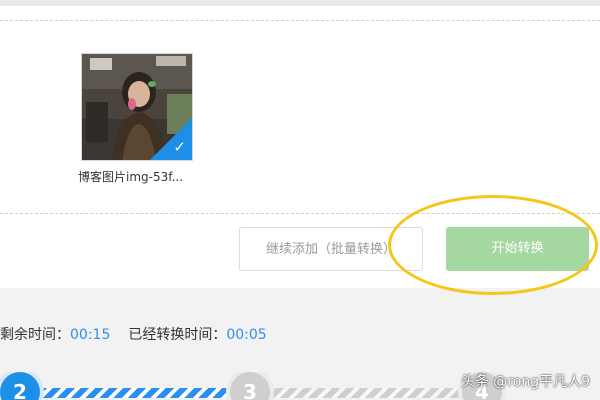 Image resolution: width=600 pixels, height=400 pixels. I want to click on timing-info: 剩余时间：00:15 已经转换时间：00:05, so click(133, 334).